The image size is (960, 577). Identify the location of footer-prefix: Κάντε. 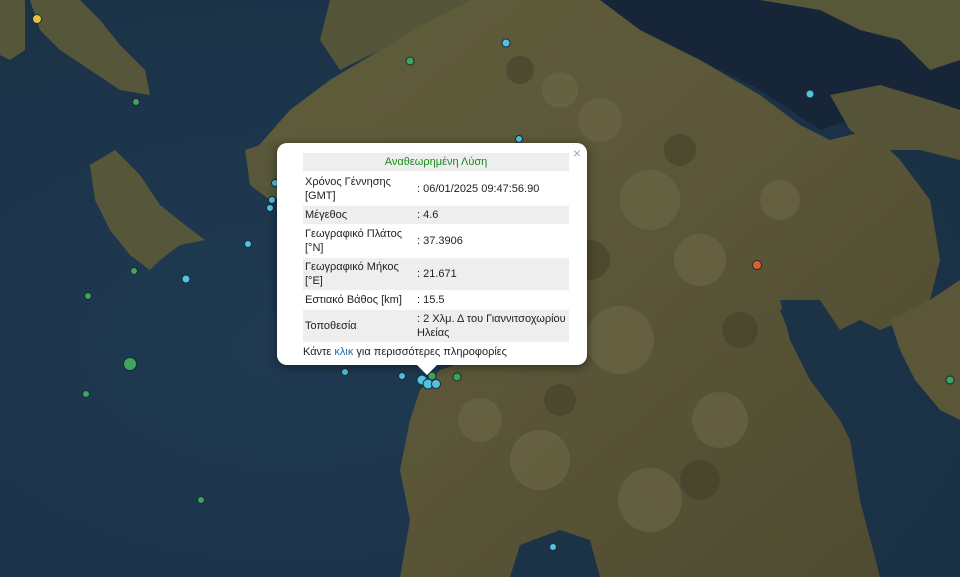
(319, 352).